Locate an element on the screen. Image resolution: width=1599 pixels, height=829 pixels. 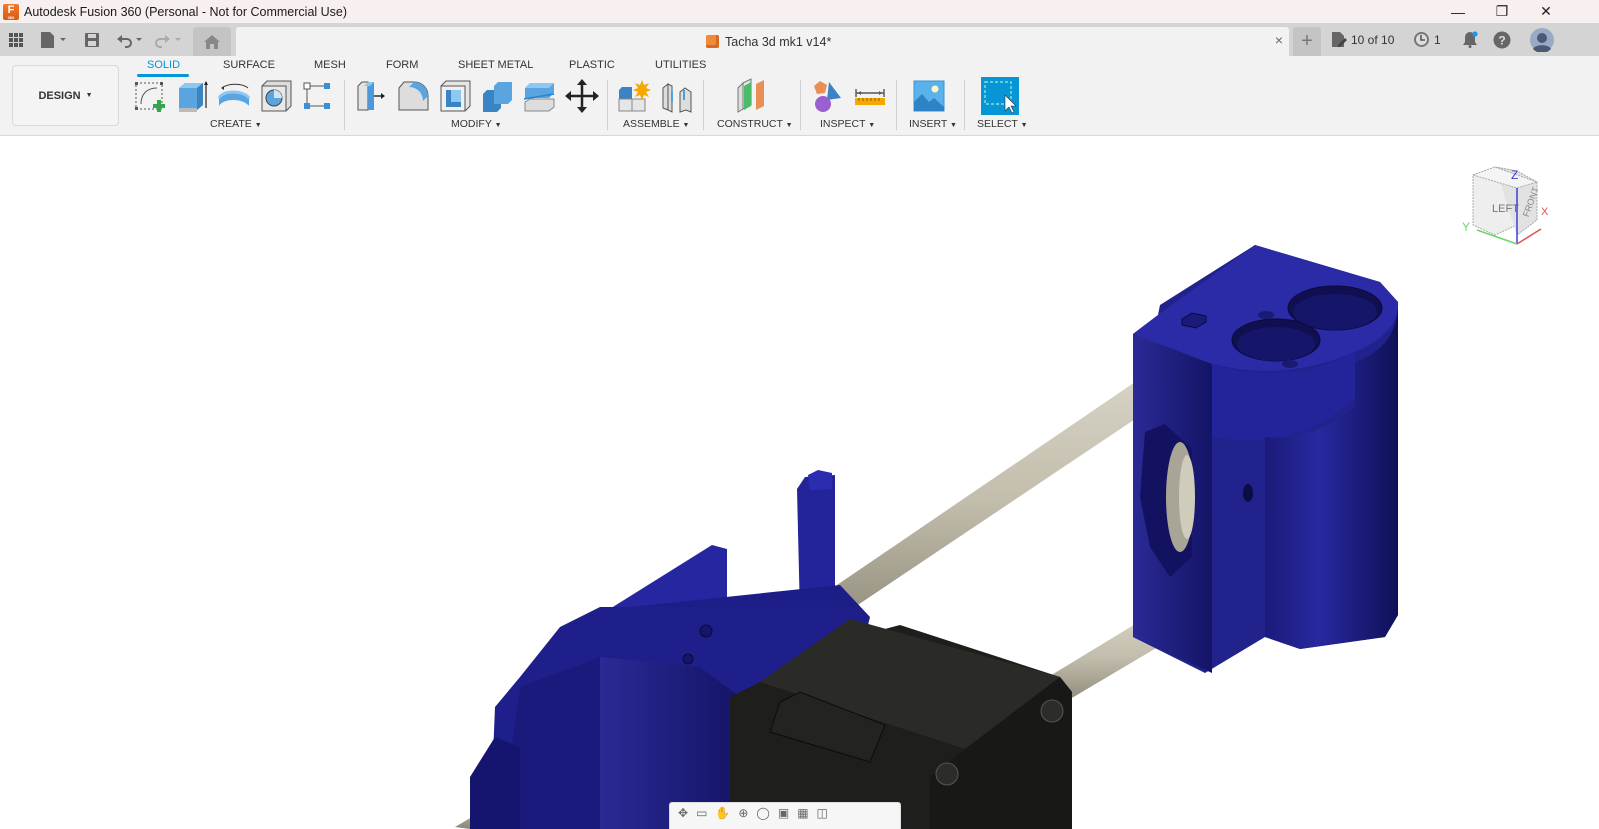
shell-icon is located at coordinates (455, 96).